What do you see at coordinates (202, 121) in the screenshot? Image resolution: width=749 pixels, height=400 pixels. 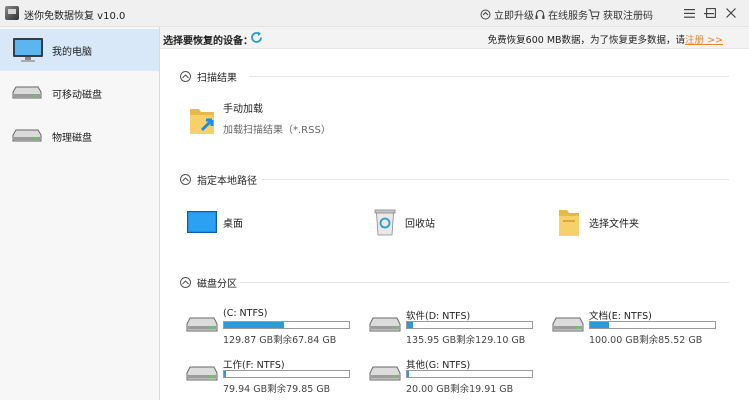 I see `folder-load-icon` at bounding box center [202, 121].